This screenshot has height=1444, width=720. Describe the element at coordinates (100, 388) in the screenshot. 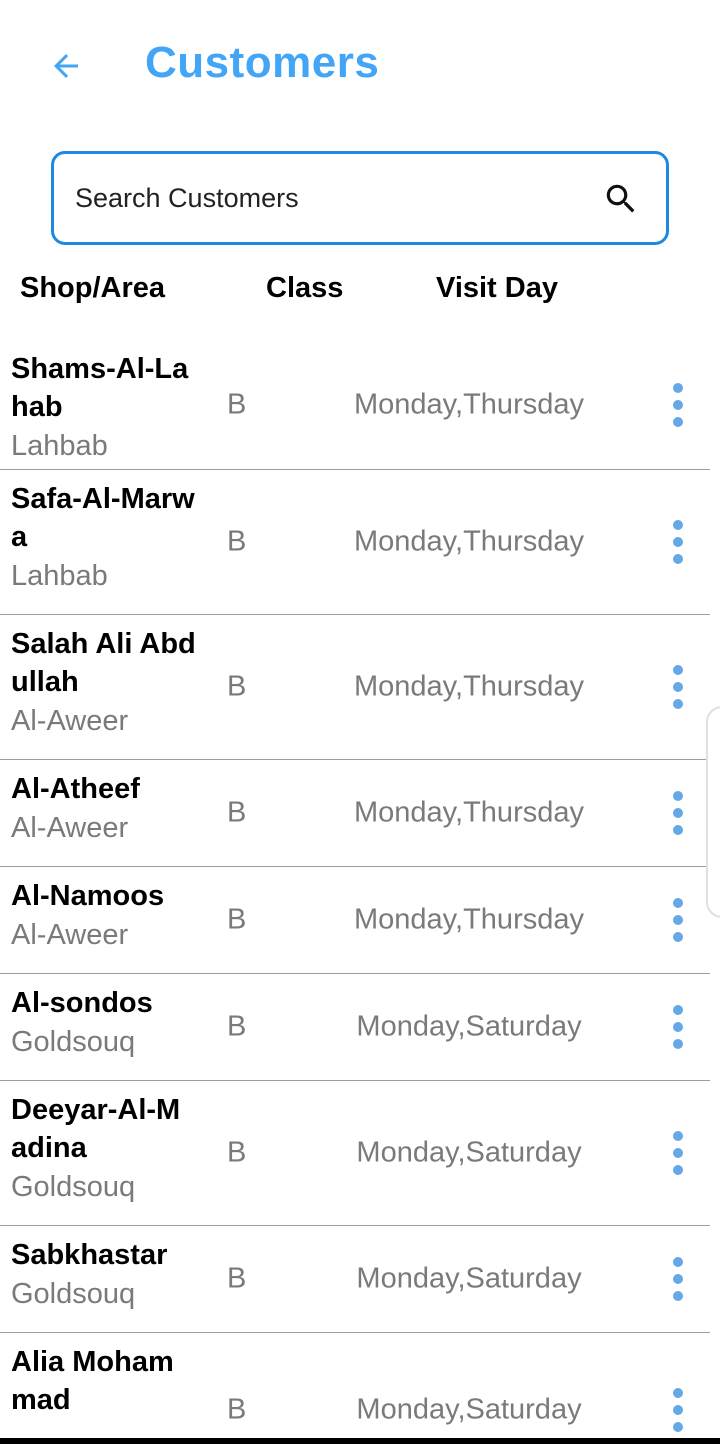

I see `shop-name: Shams-Al-Lahab` at that location.